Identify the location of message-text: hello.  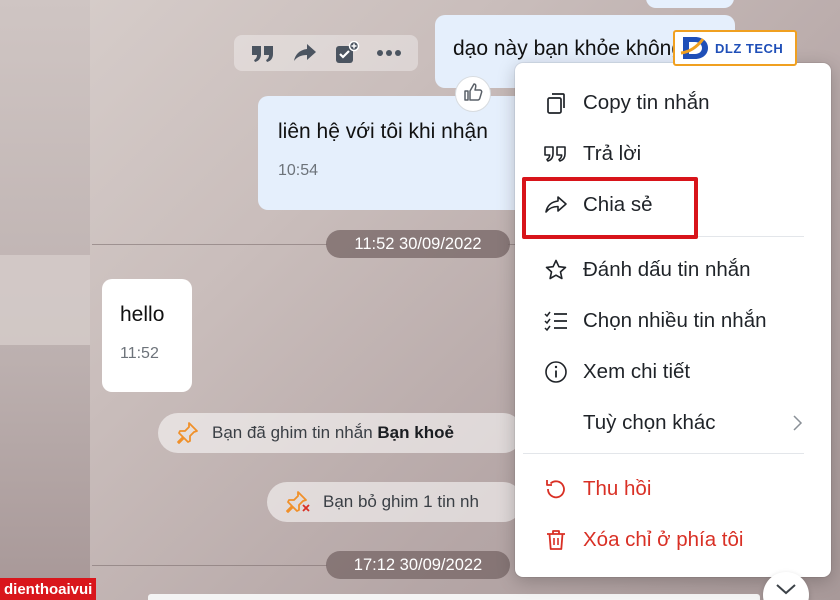
(142, 314).